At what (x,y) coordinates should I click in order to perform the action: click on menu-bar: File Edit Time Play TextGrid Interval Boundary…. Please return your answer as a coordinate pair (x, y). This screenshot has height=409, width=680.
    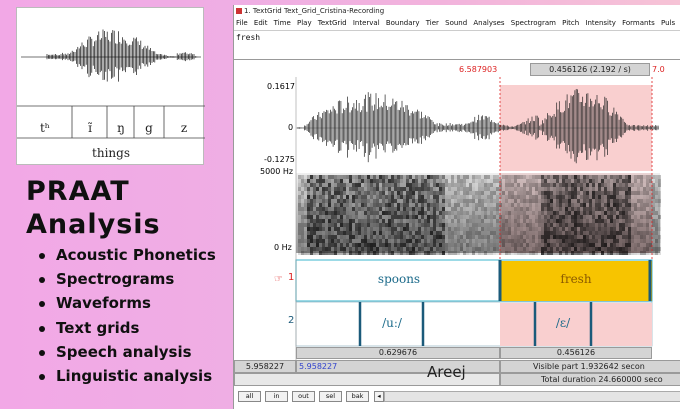
    Looking at the image, I should click on (457, 23).